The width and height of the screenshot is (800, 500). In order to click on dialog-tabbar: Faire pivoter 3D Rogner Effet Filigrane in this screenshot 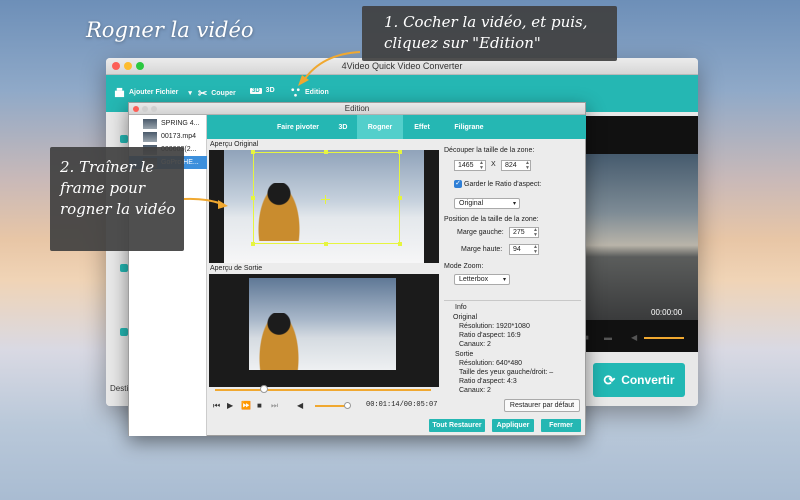, I will do `click(396, 127)`.